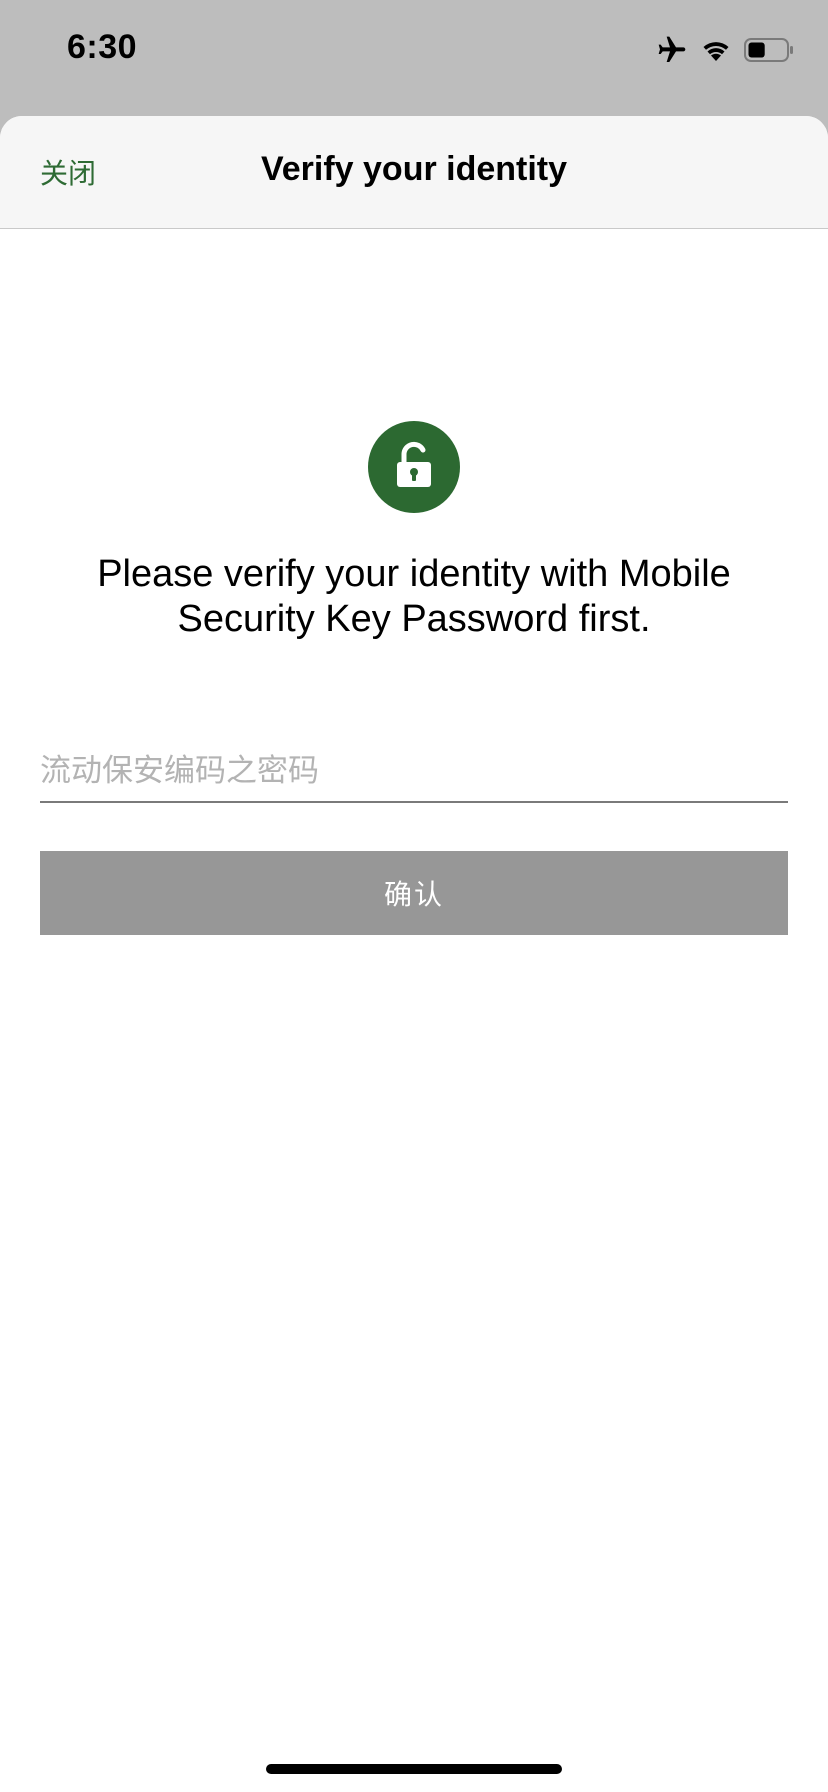 This screenshot has width=828, height=1792. Describe the element at coordinates (414, 893) in the screenshot. I see `confirm-button: 确认` at that location.